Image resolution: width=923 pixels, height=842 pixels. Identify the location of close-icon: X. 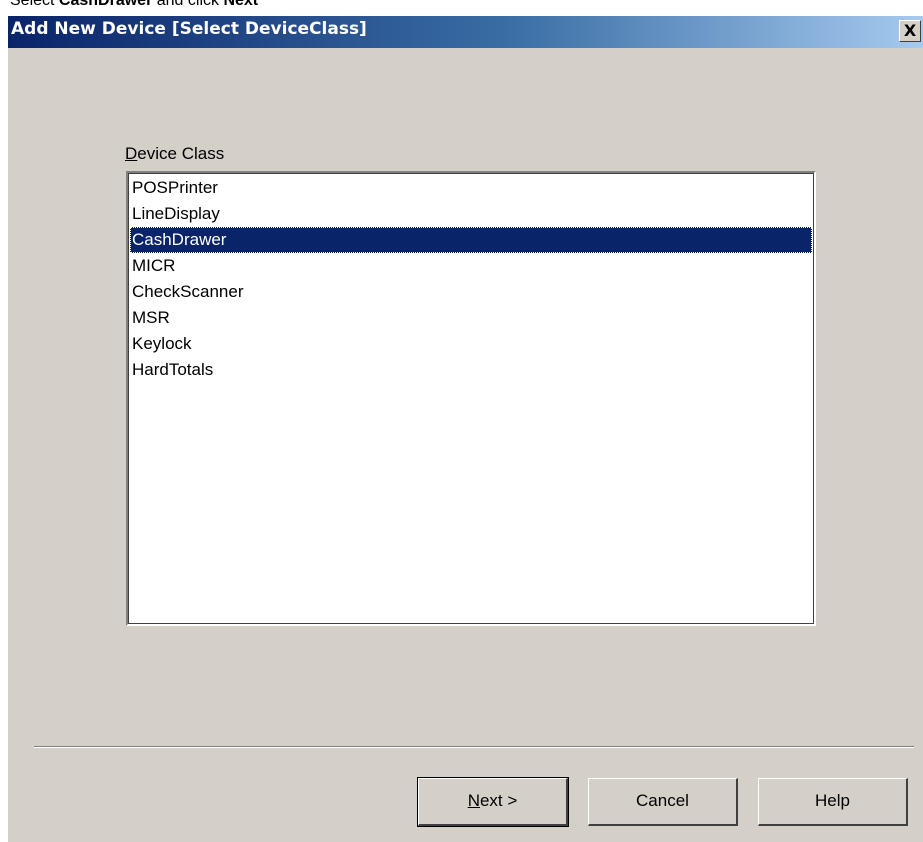
(910, 30).